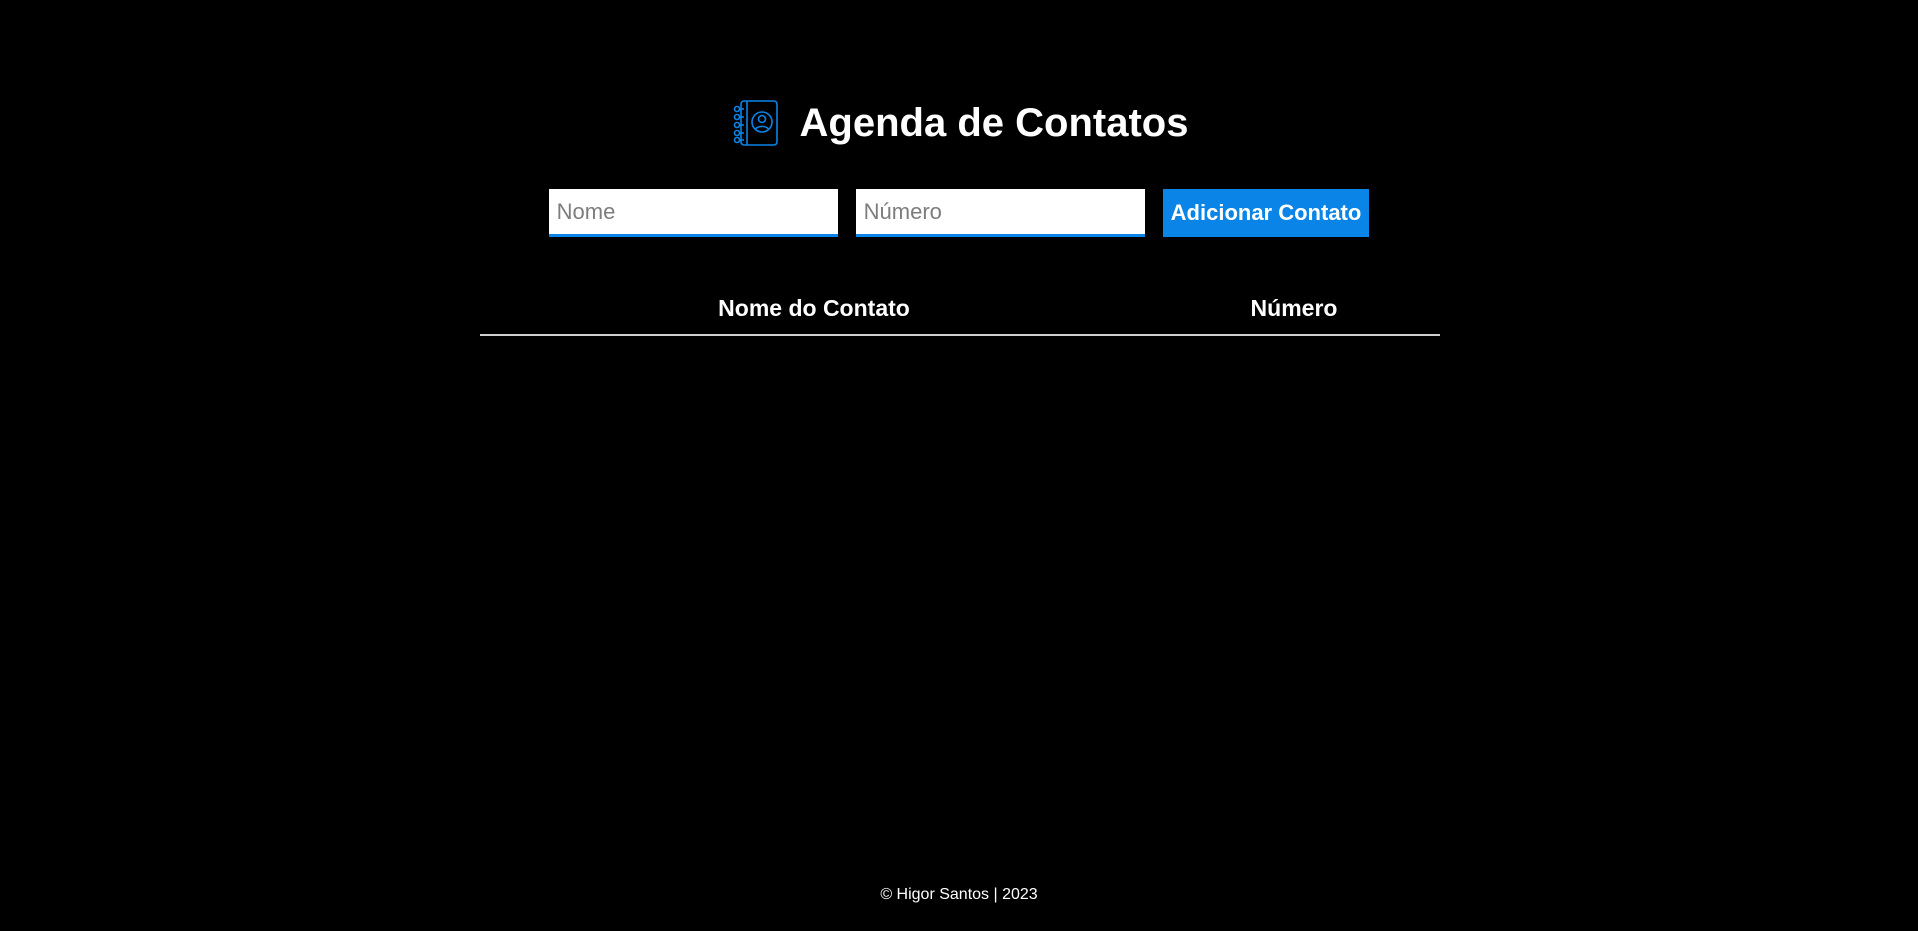 Image resolution: width=1918 pixels, height=931 pixels. What do you see at coordinates (1266, 213) in the screenshot?
I see `add-contact-button: Adicionar Contato` at bounding box center [1266, 213].